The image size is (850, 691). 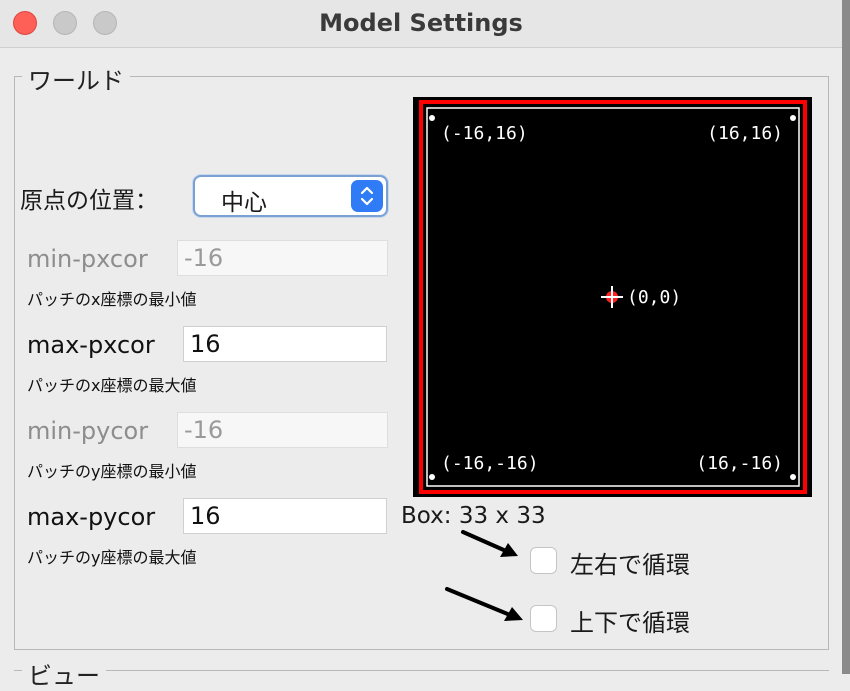 I want to click on origin-select: 中心, so click(x=290, y=196).